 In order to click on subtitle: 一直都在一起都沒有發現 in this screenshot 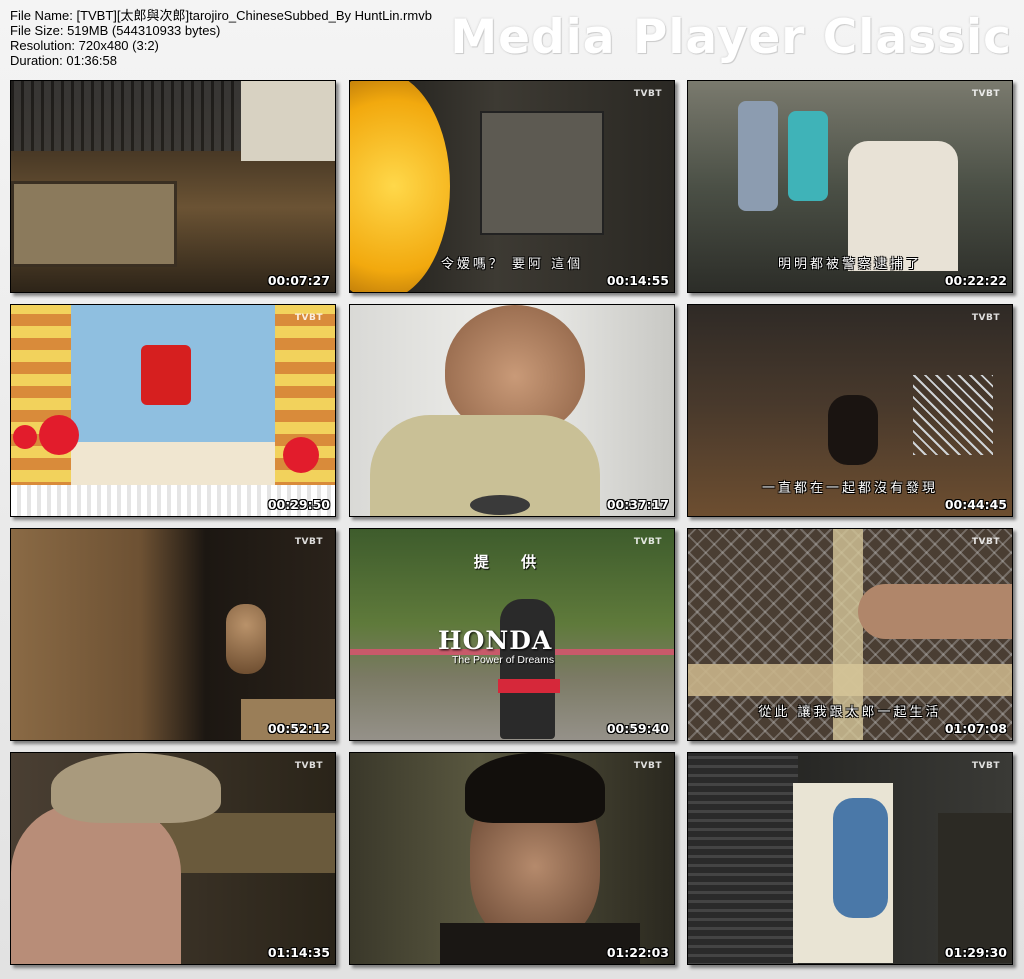, I will do `click(849, 488)`.